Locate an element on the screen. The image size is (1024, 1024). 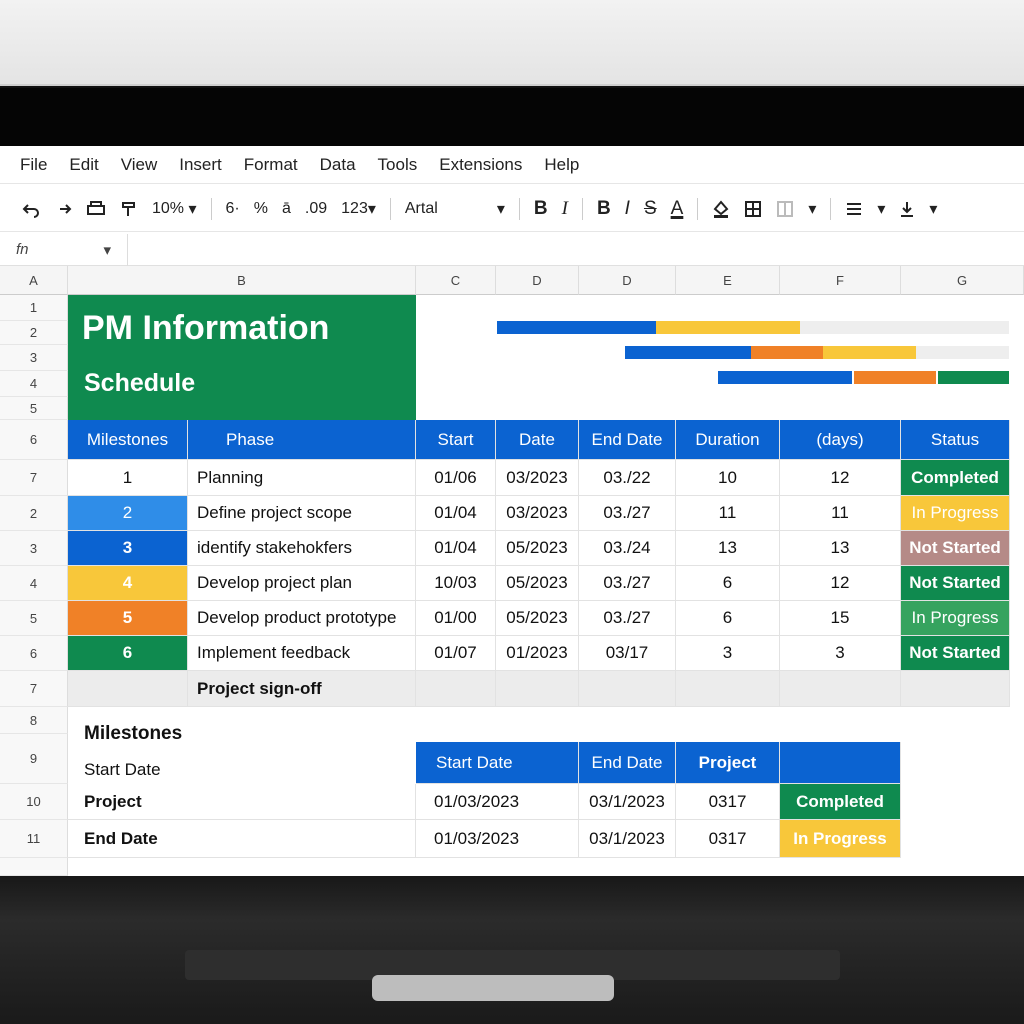
days-cell: 11 is located at coordinates (840, 513).